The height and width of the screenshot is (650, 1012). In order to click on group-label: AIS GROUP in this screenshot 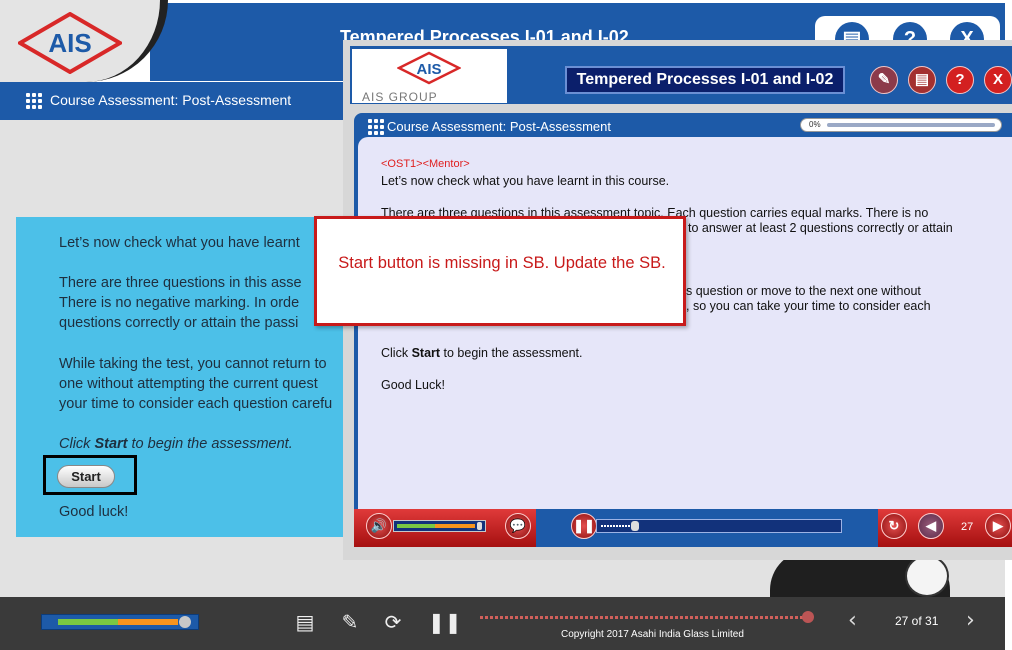, I will do `click(400, 97)`.